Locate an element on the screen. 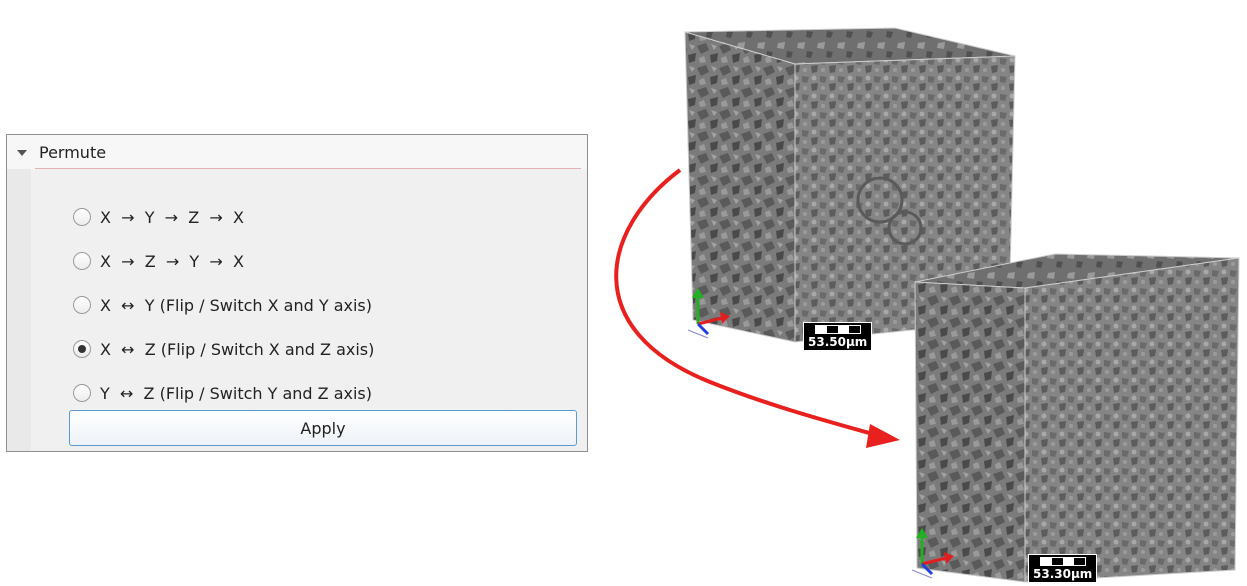 The height and width of the screenshot is (586, 1247). collapse-arrow-icon is located at coordinates (22, 153).